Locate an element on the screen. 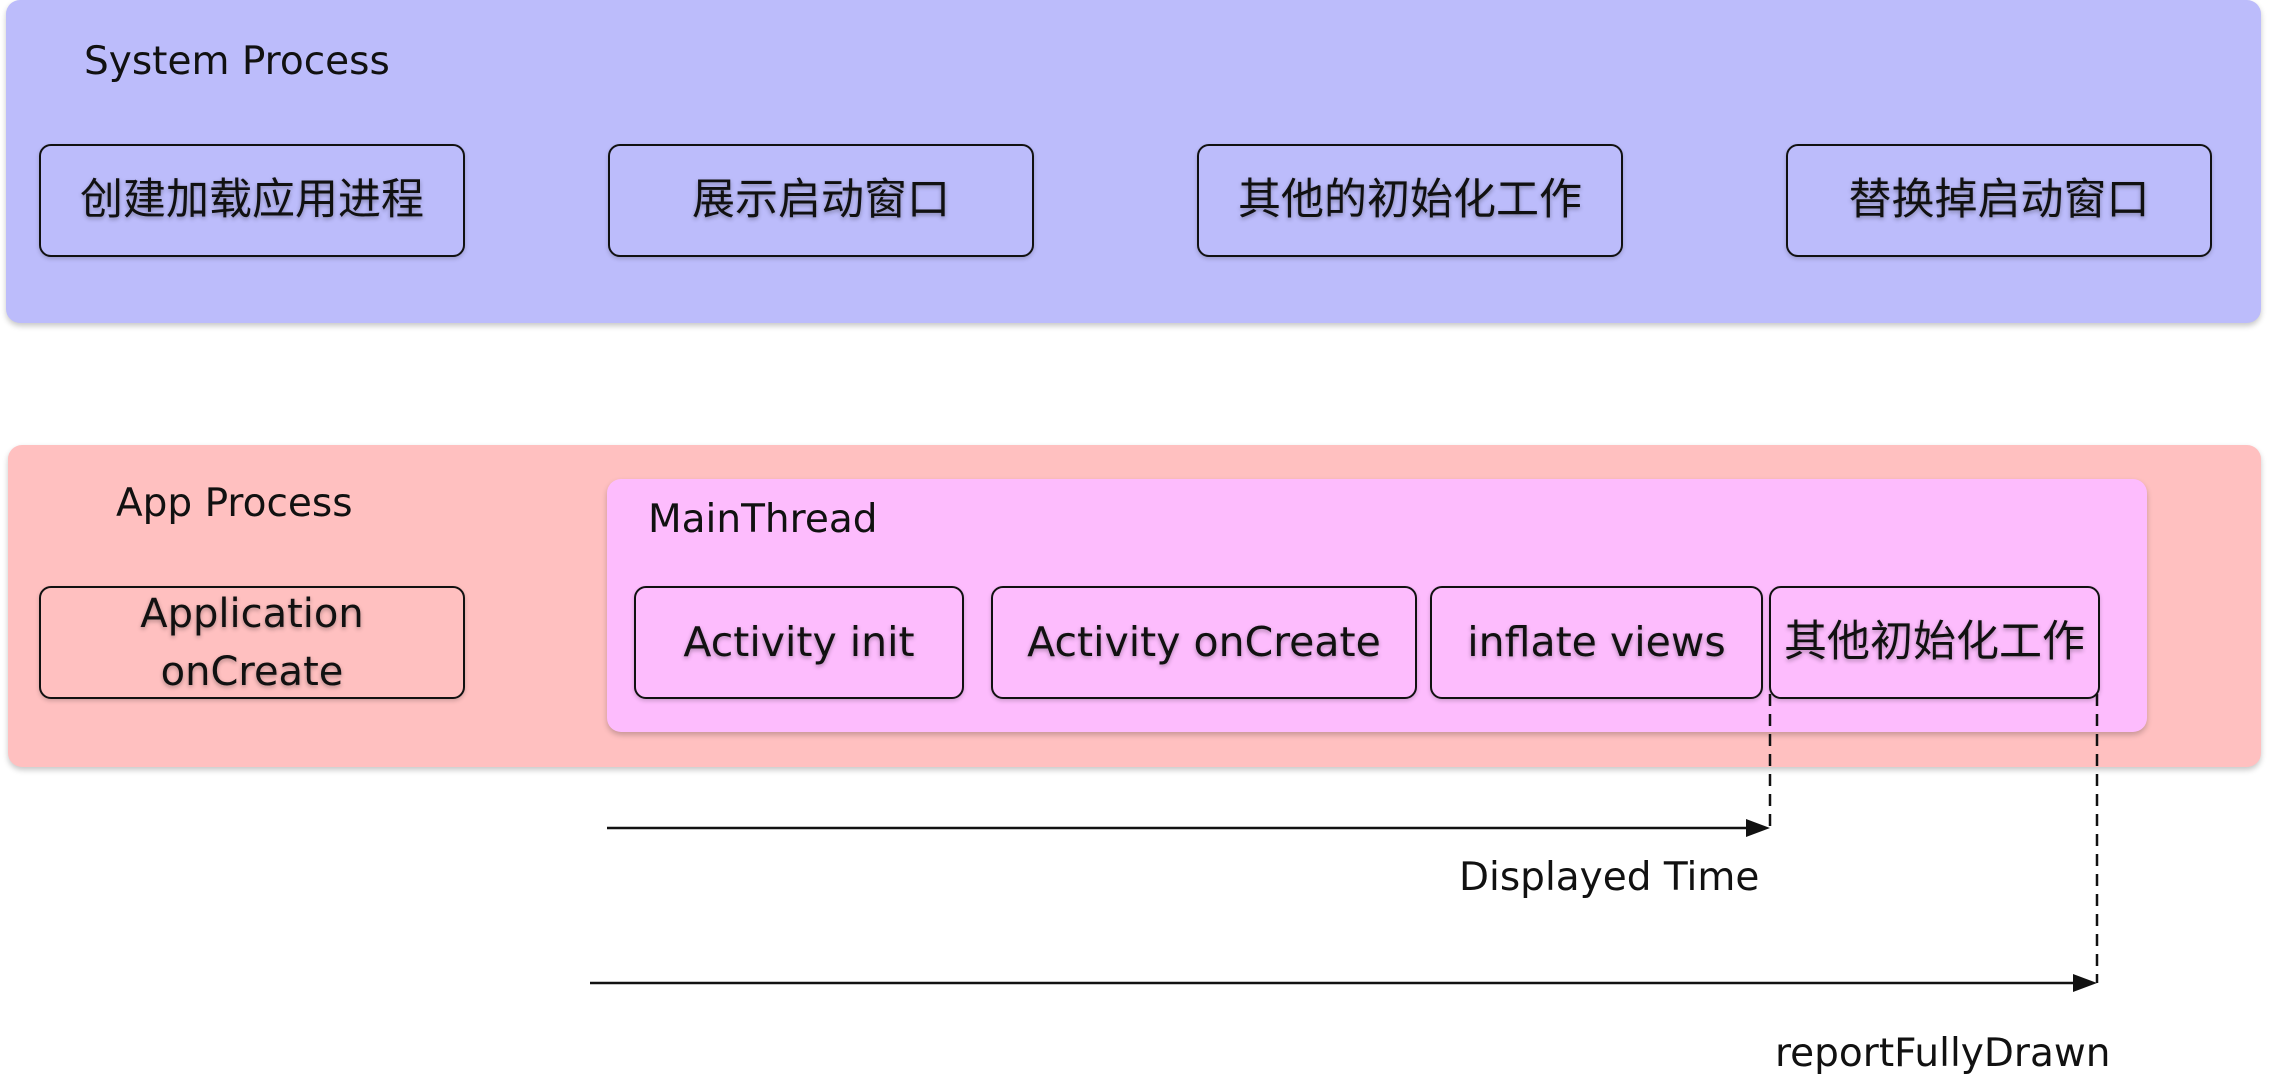 The width and height of the screenshot is (2269, 1091). report-fully-drawn-label: reportFullyDrawn is located at coordinates (1943, 1053).